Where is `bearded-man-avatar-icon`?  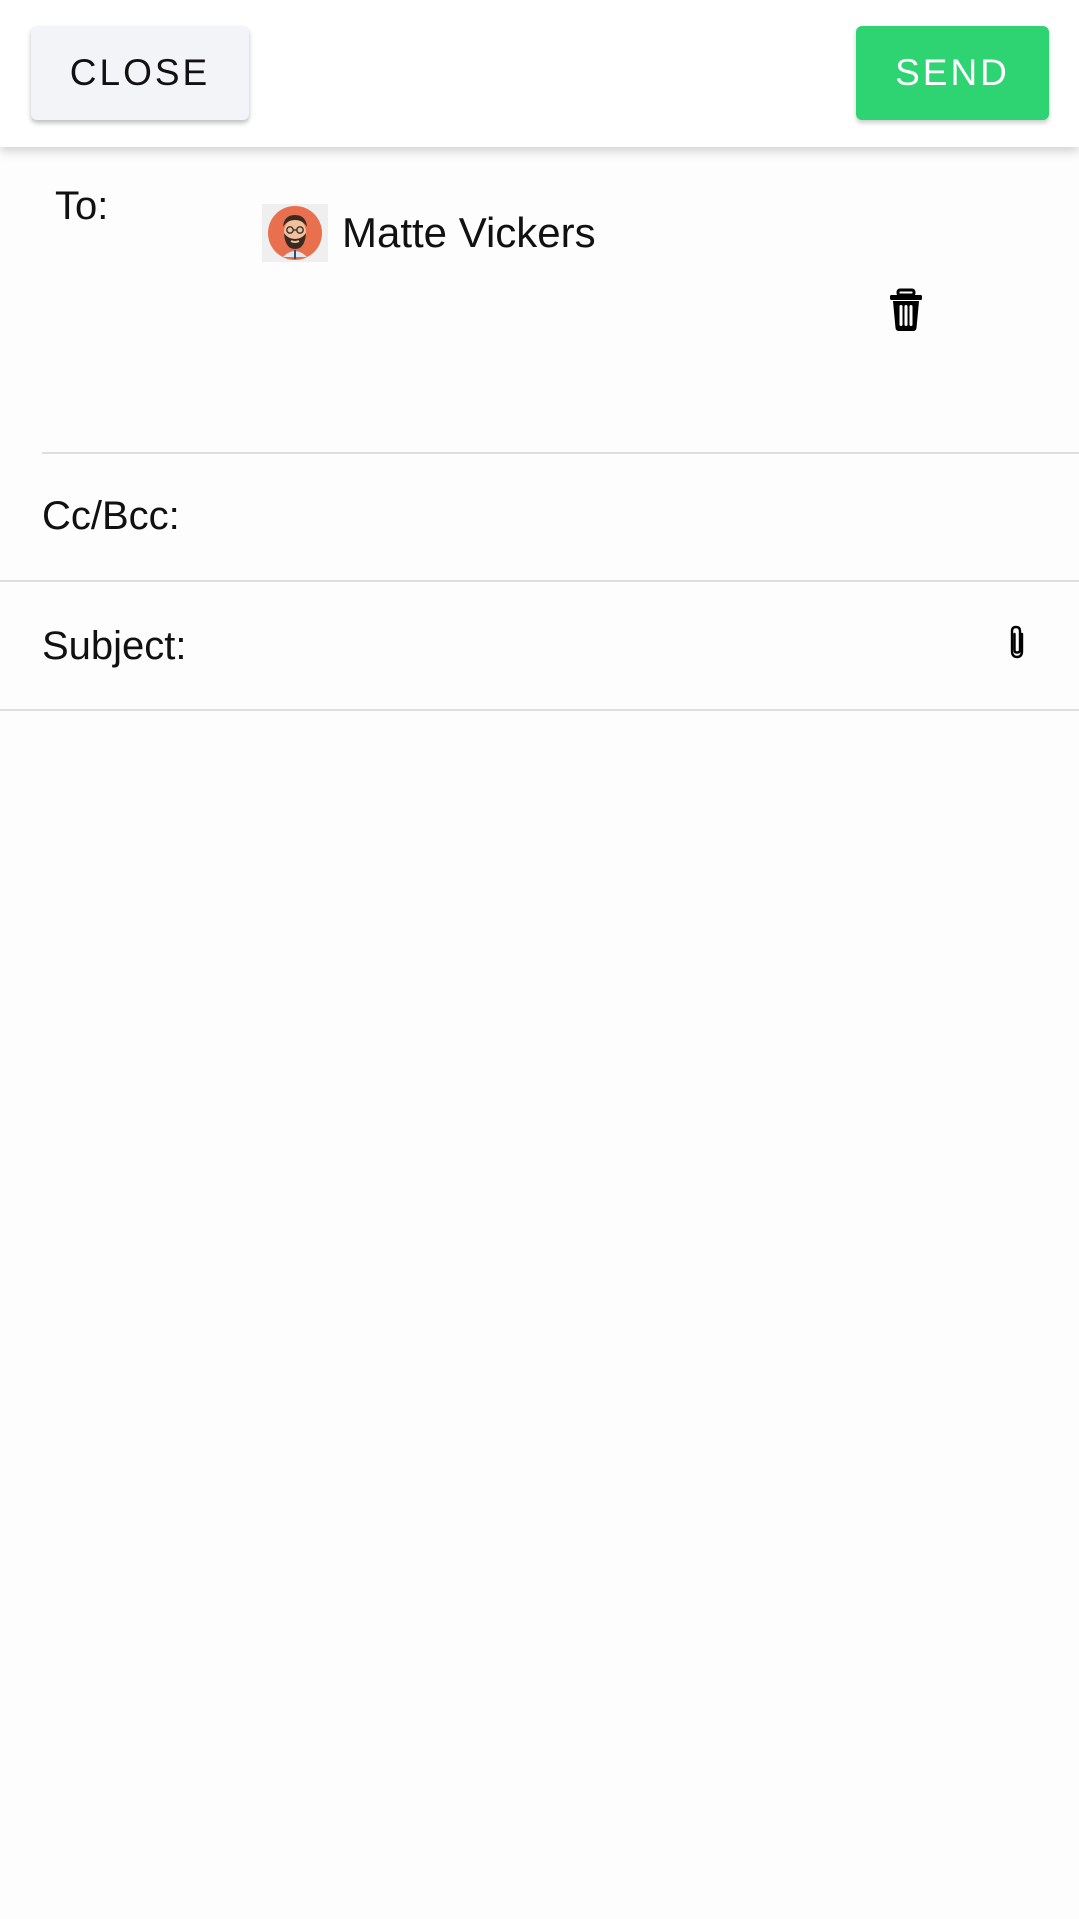 bearded-man-avatar-icon is located at coordinates (295, 233).